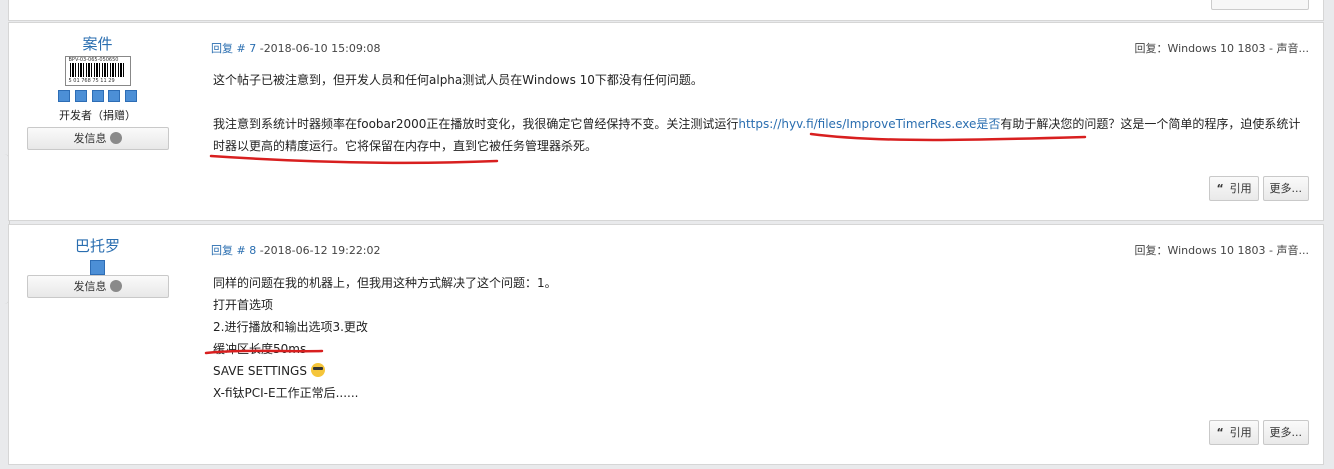  What do you see at coordinates (1260, 5) in the screenshot?
I see `previous-post-button` at bounding box center [1260, 5].